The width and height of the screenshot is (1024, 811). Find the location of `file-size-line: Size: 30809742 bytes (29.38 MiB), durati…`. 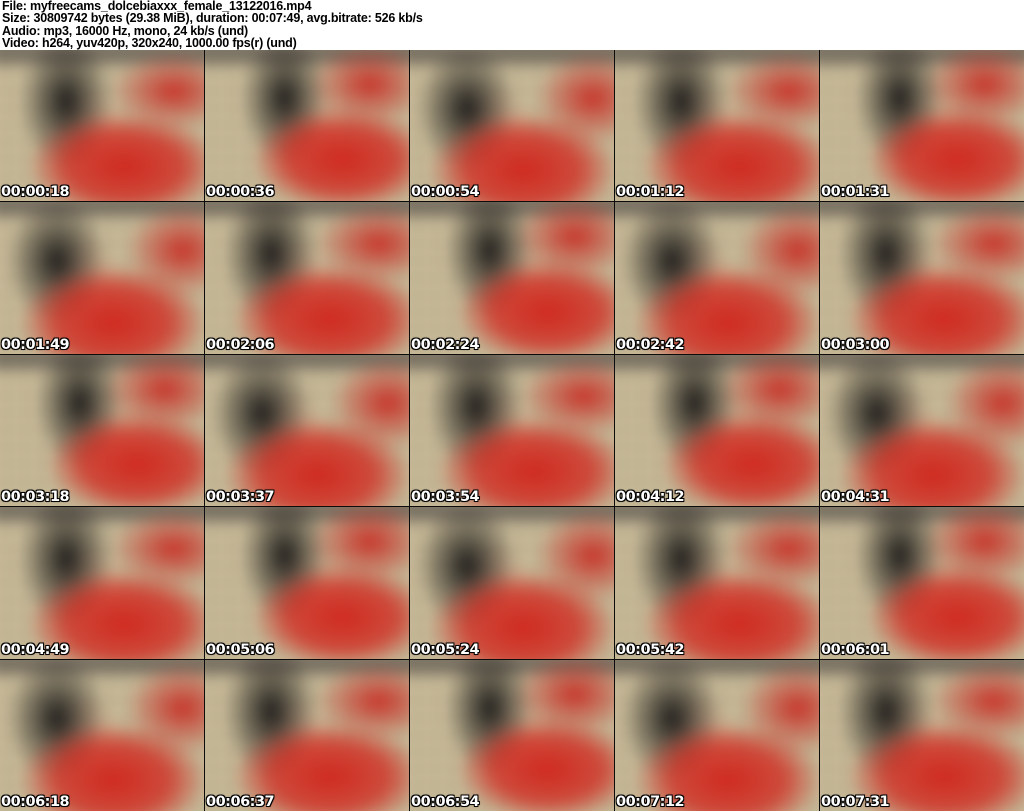

file-size-line: Size: 30809742 bytes (29.38 MiB), durati… is located at coordinates (212, 18).